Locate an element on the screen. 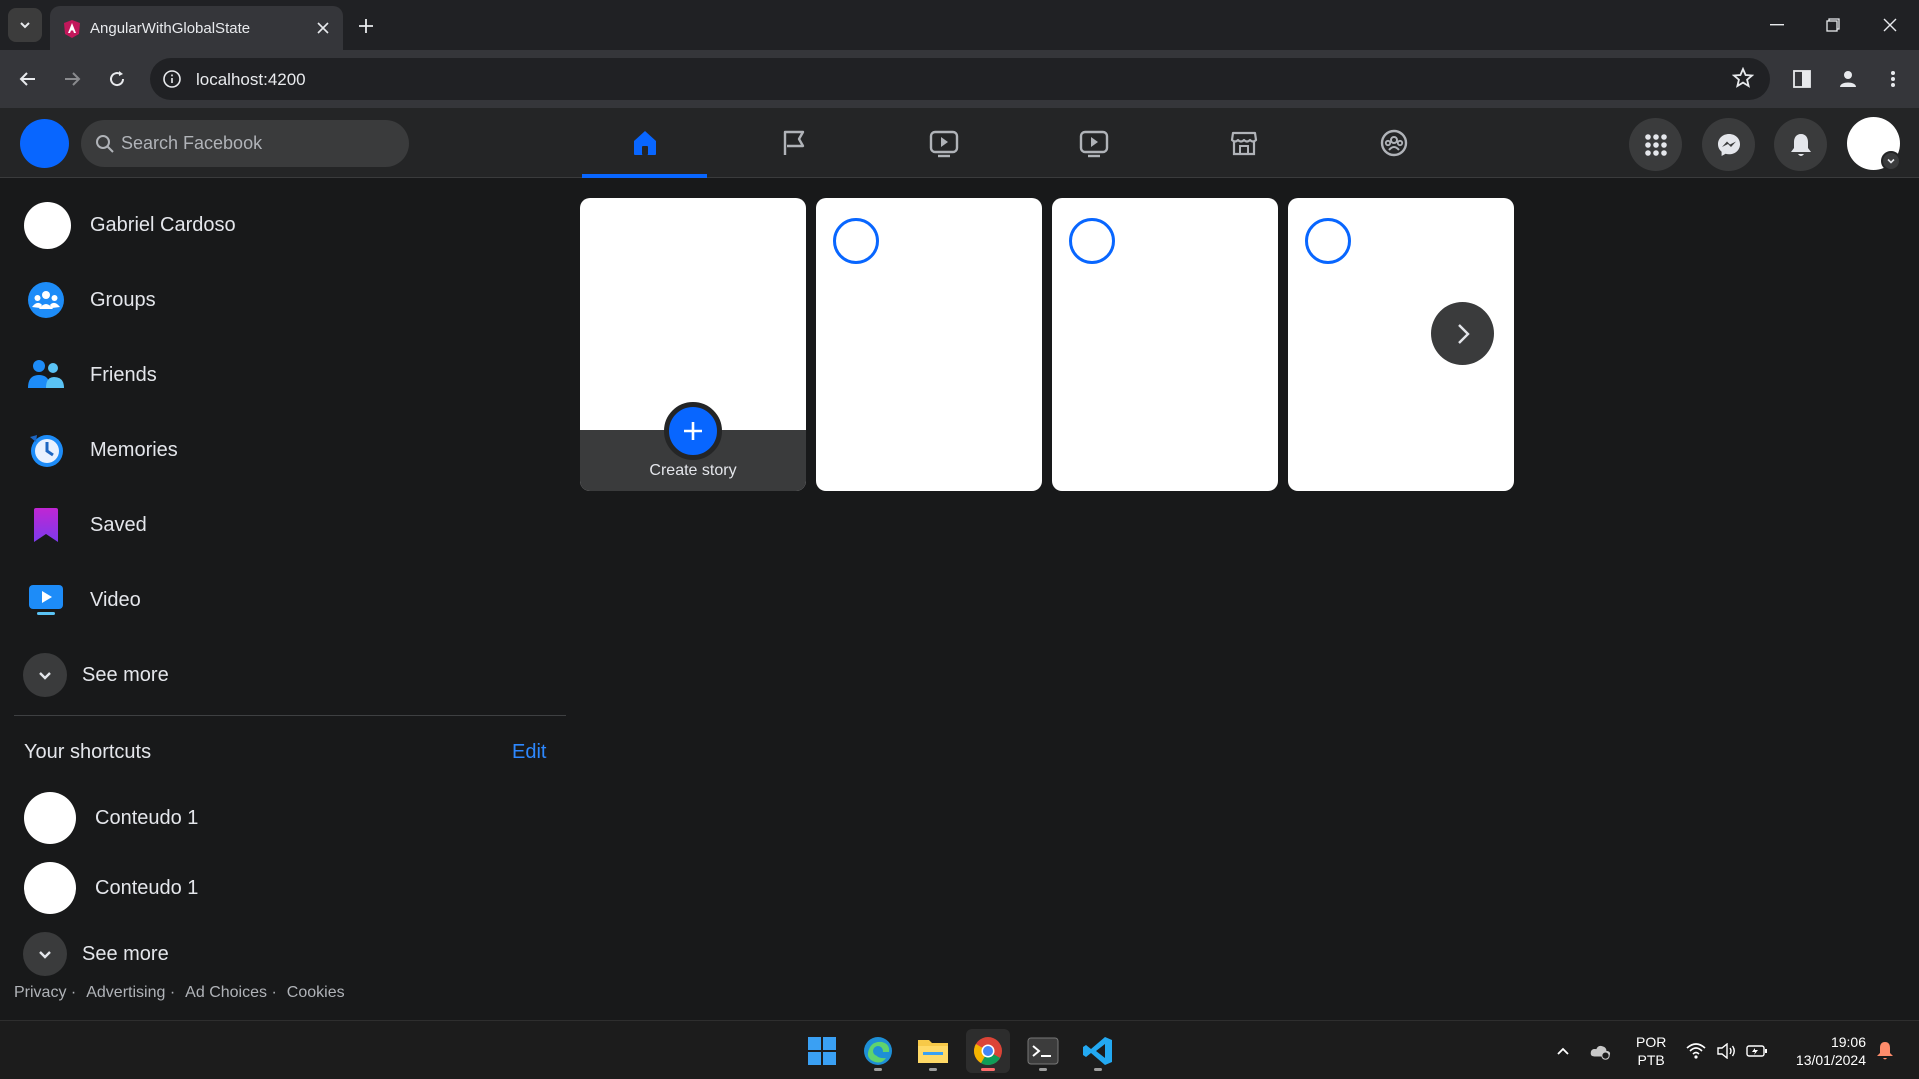 Image resolution: width=1919 pixels, height=1079 pixels. profile-button is located at coordinates (1848, 79).